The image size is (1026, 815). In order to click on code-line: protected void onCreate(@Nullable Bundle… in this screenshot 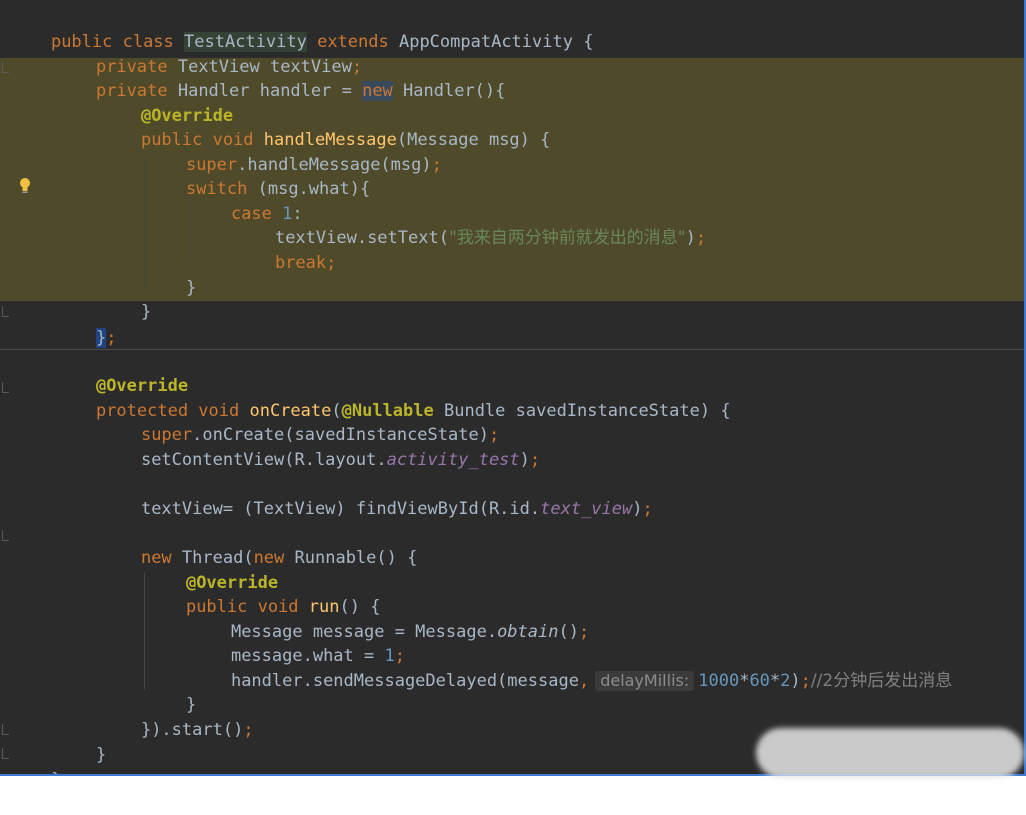, I will do `click(393, 398)`.